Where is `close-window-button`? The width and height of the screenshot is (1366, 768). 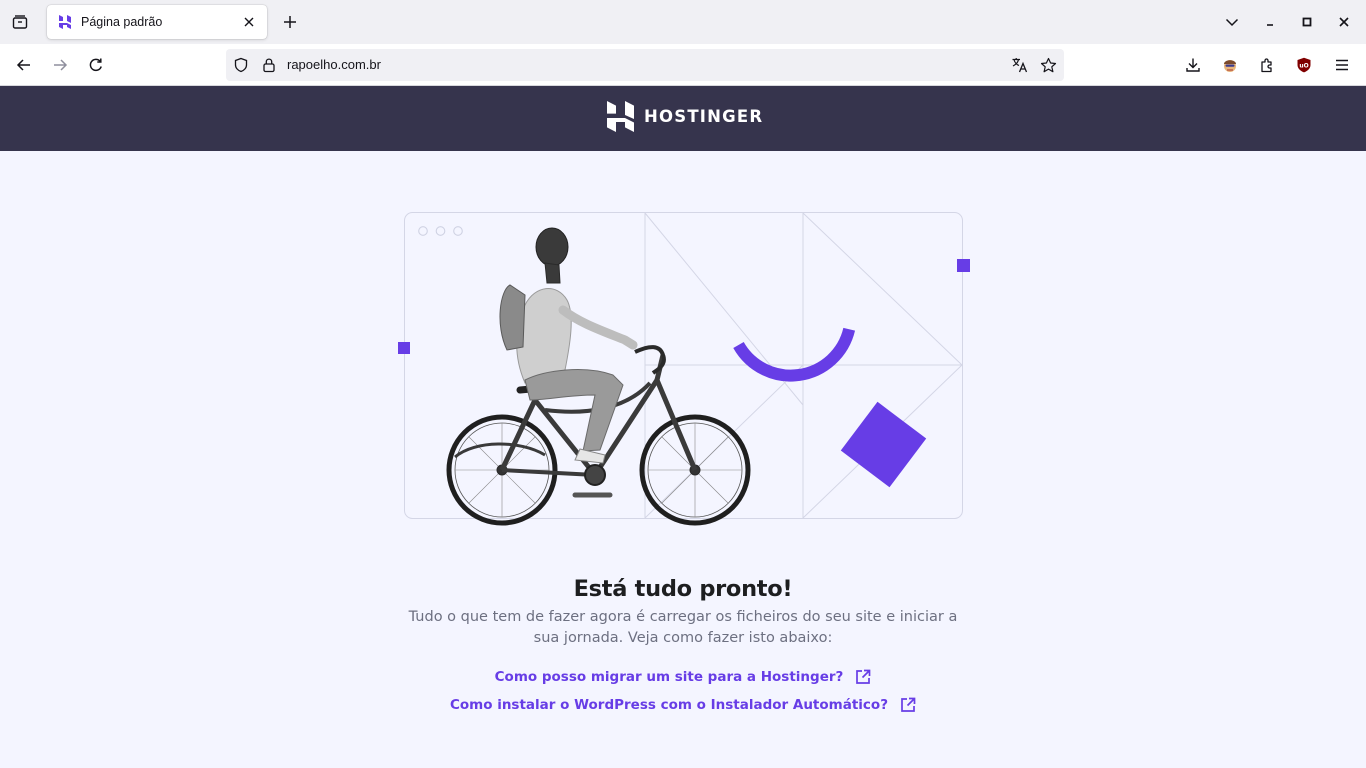
close-window-button is located at coordinates (1344, 22).